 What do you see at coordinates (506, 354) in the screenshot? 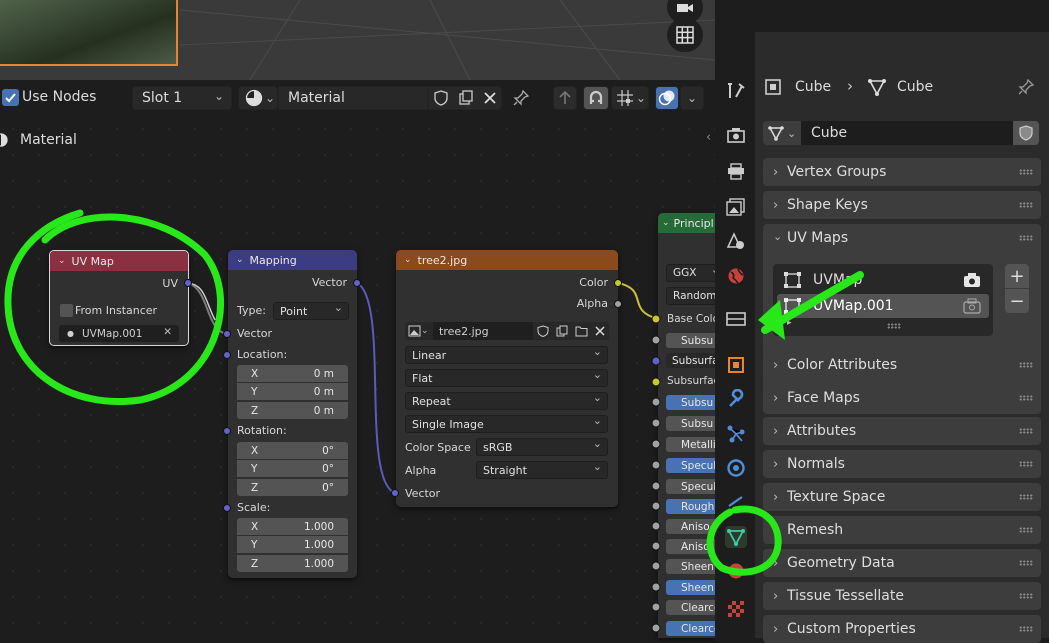
I see `interpolation-dropdown: Linear` at bounding box center [506, 354].